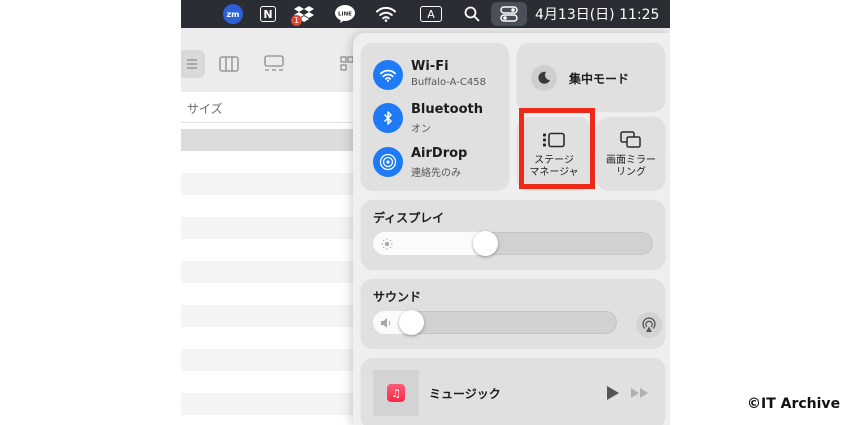 This screenshot has width=850, height=425. I want to click on column-view-button, so click(229, 64).